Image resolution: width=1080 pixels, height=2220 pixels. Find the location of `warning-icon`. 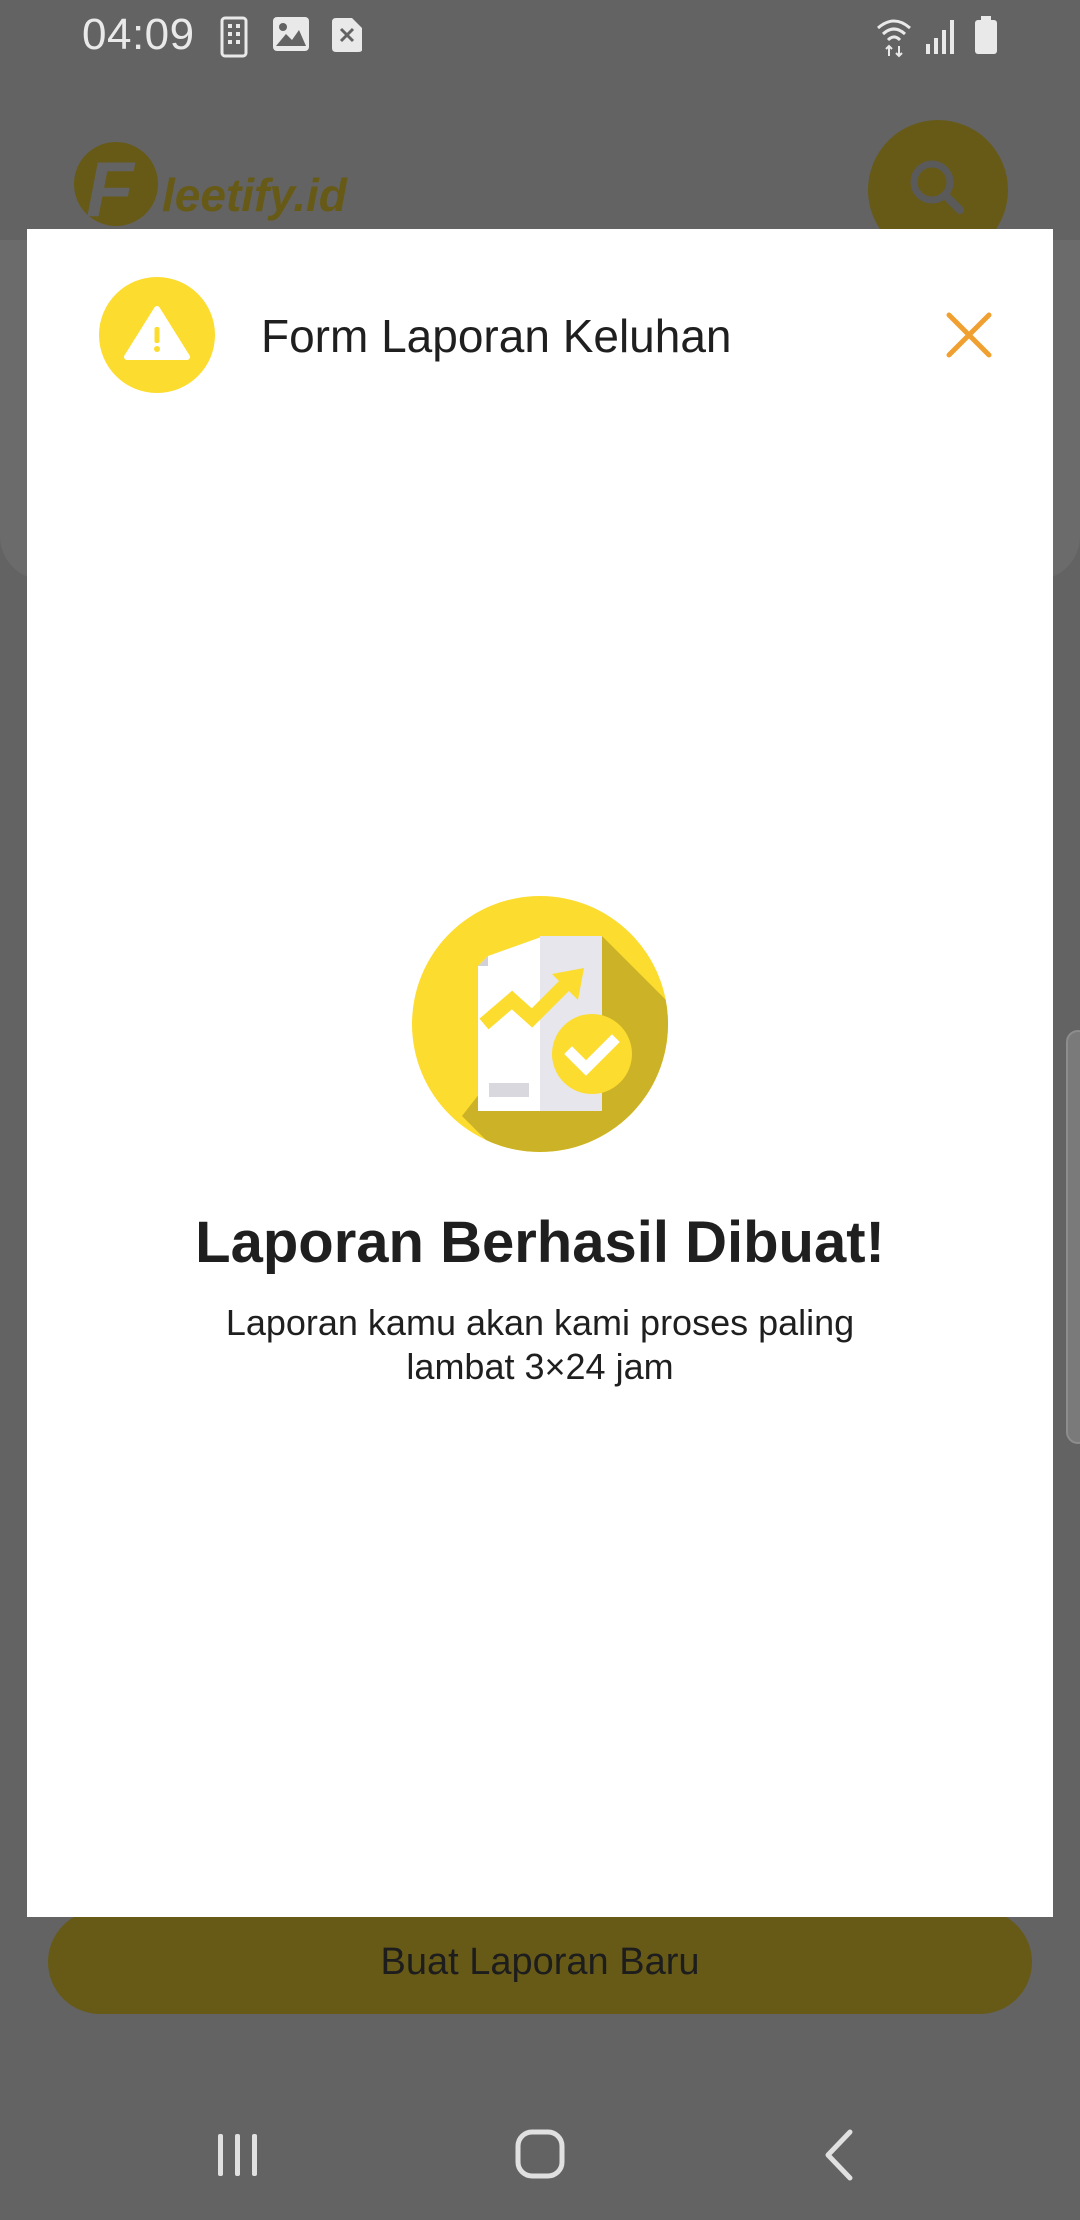

warning-icon is located at coordinates (157, 333).